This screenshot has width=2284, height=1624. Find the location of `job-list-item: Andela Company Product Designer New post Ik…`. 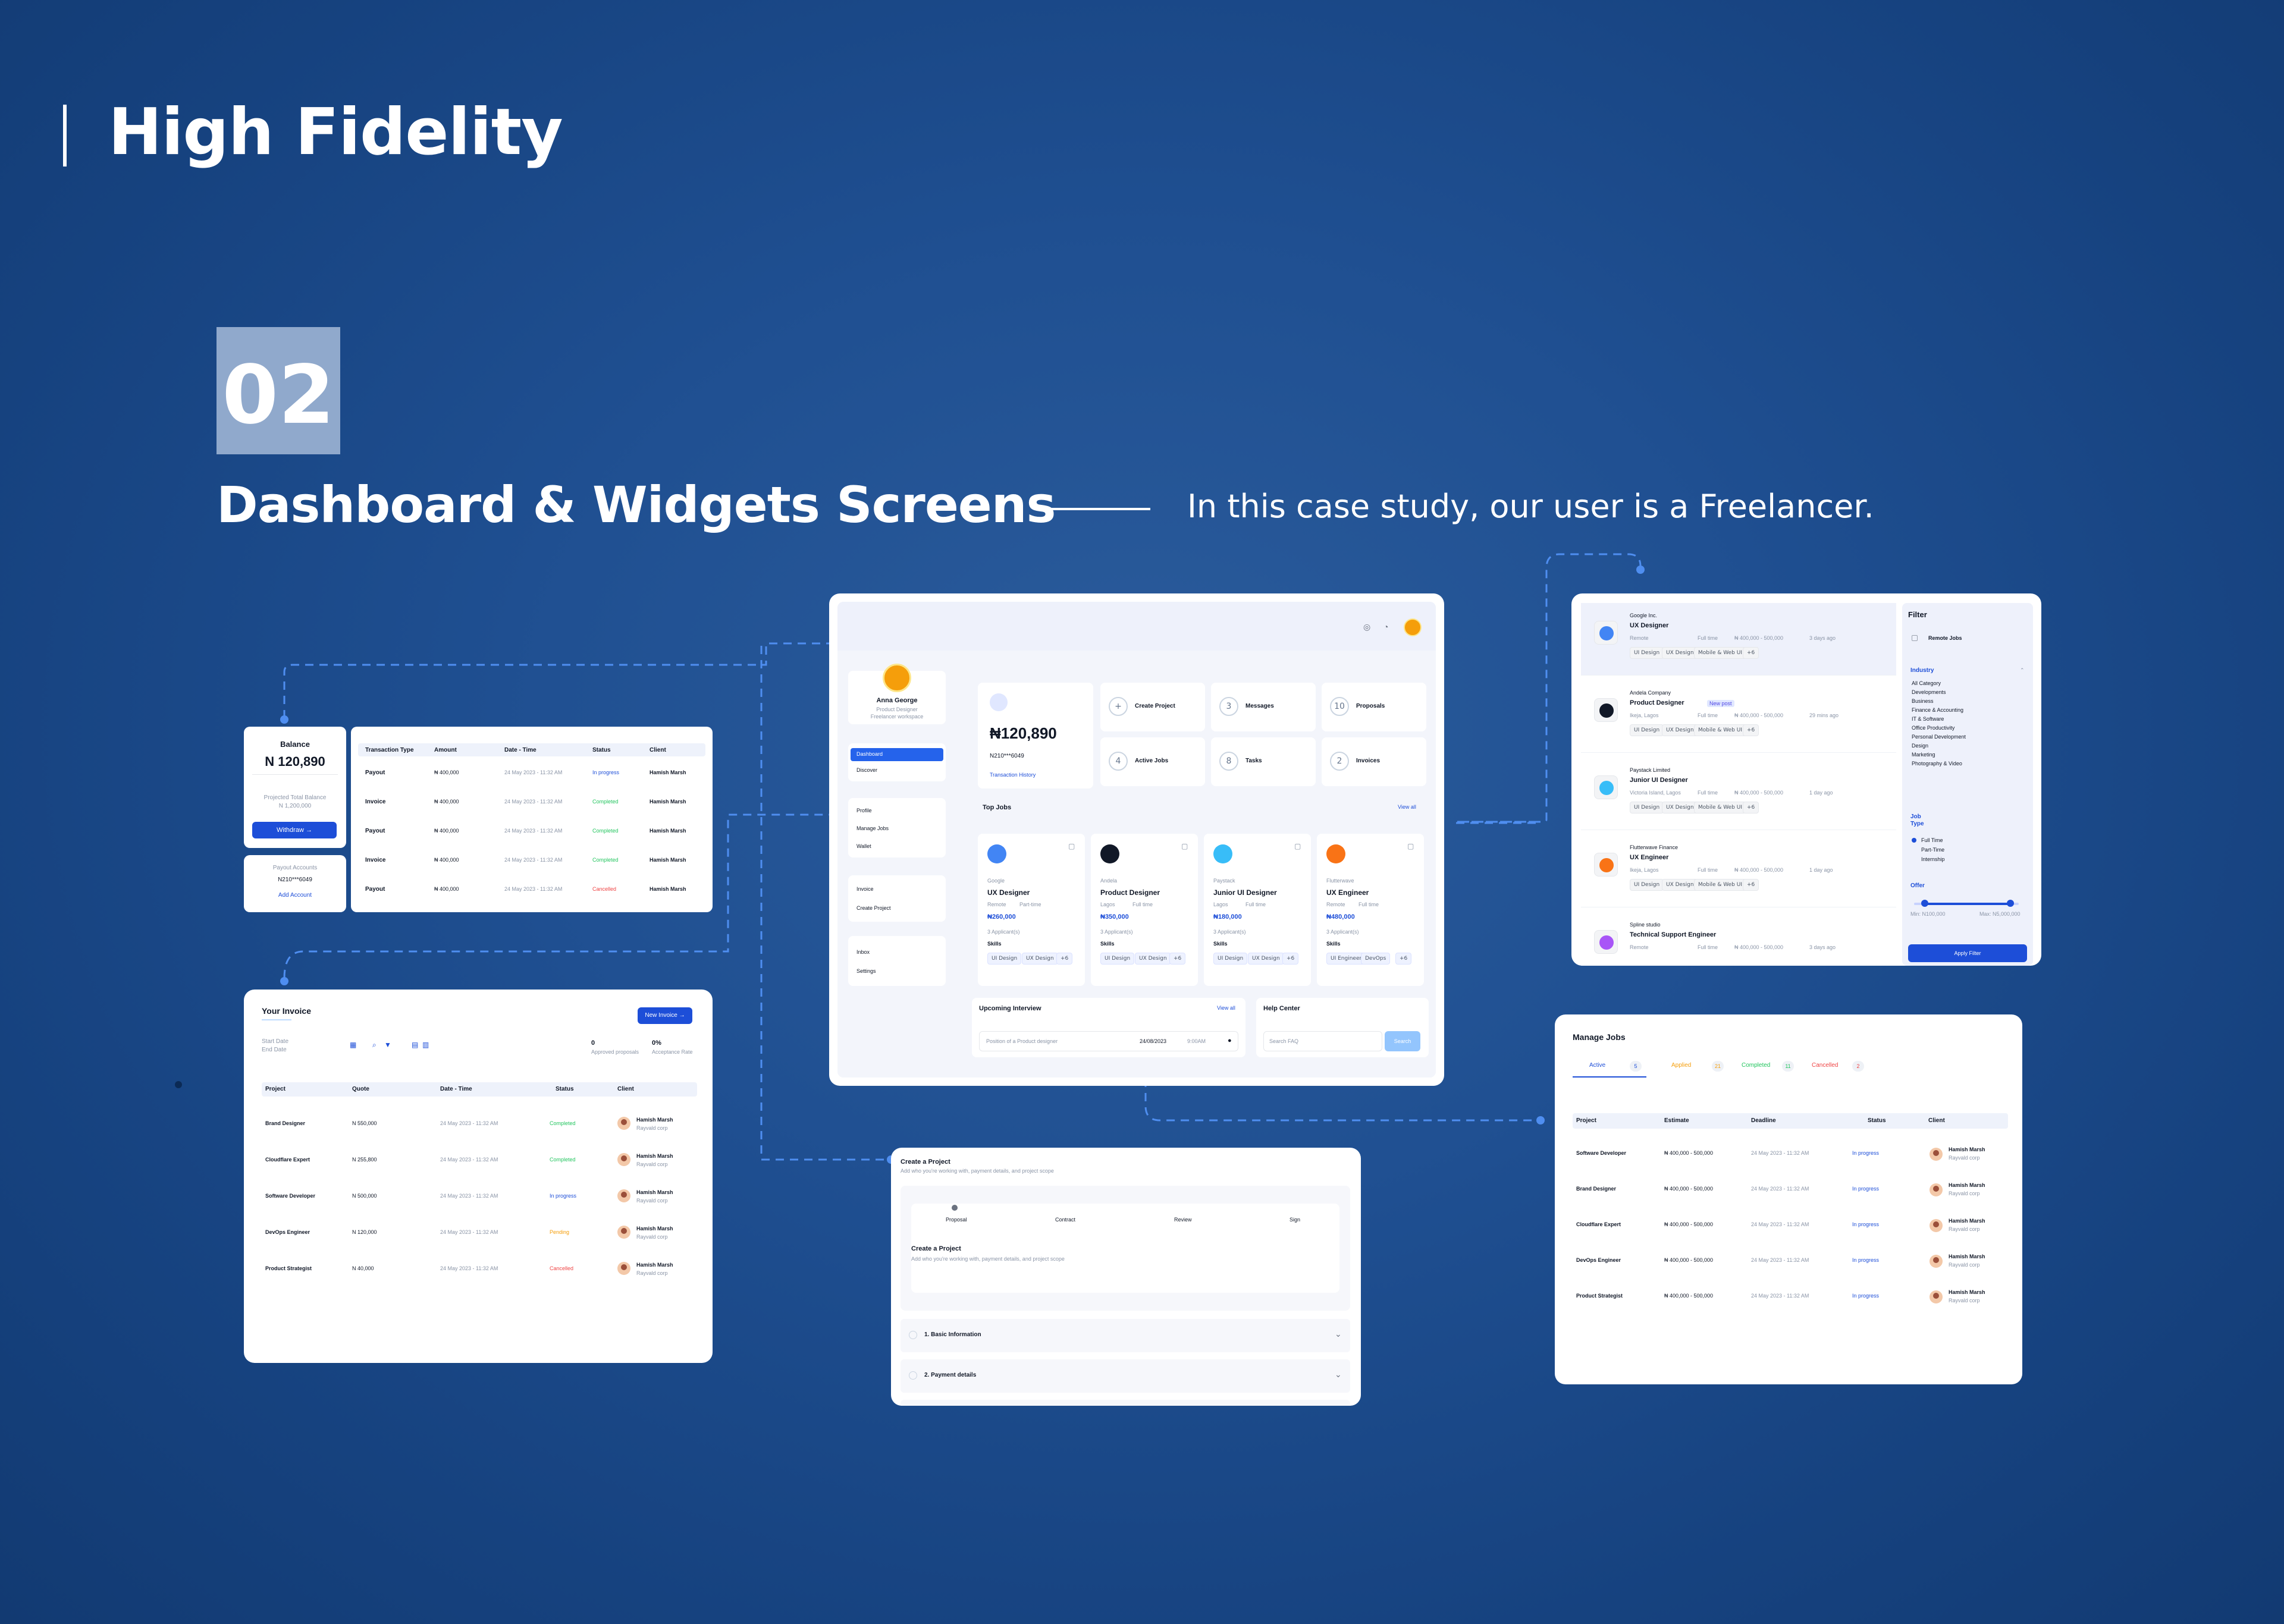

job-list-item: Andela Company Product Designer New post Ik… is located at coordinates (1739, 717).